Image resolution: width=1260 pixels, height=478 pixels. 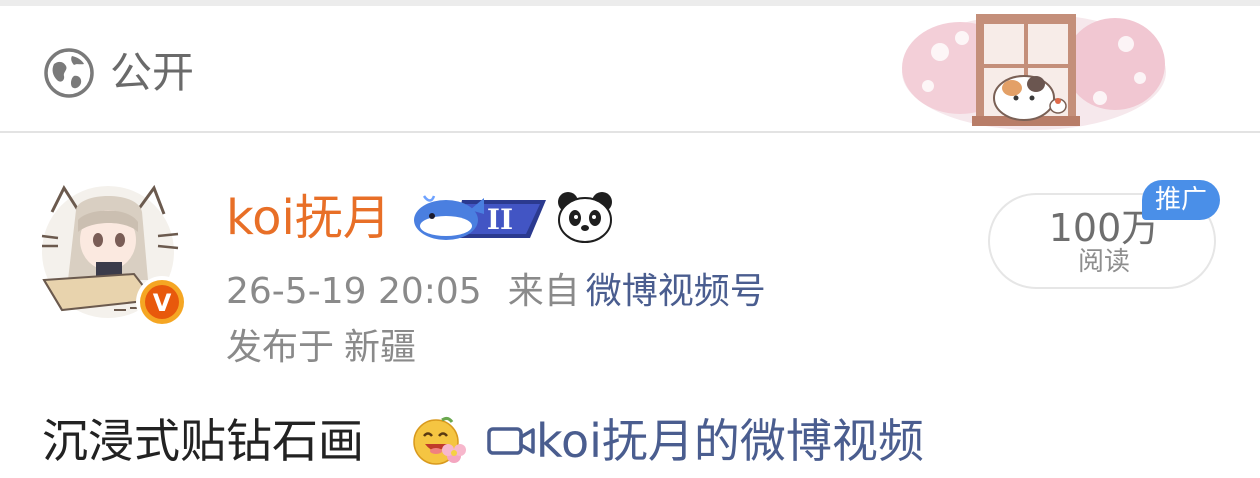 What do you see at coordinates (280, 347) in the screenshot?
I see `published-prefix: 发布于` at bounding box center [280, 347].